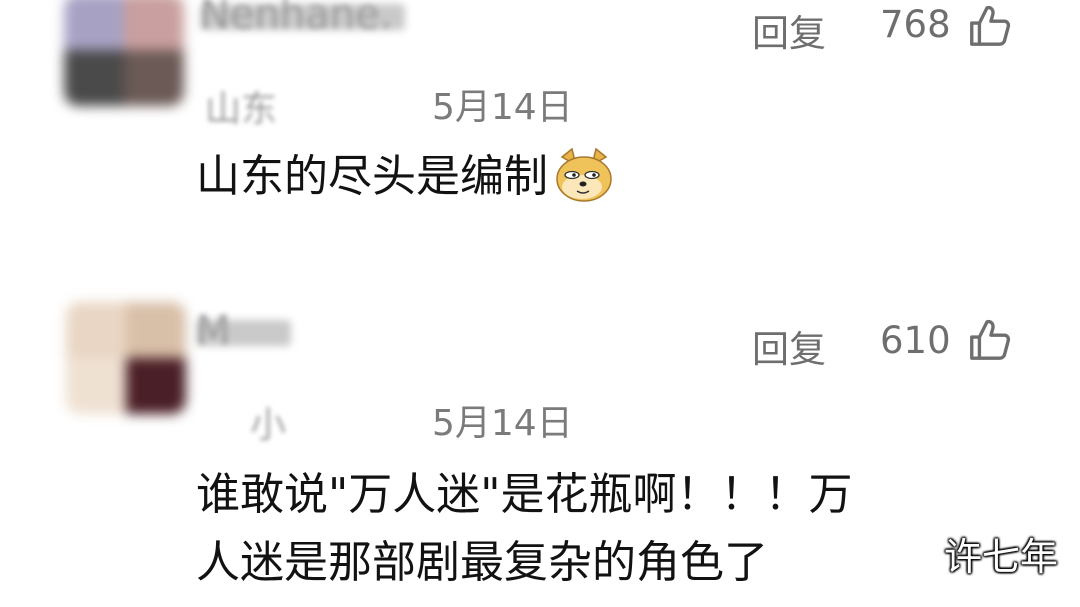  I want to click on like-count: 610, so click(915, 340).